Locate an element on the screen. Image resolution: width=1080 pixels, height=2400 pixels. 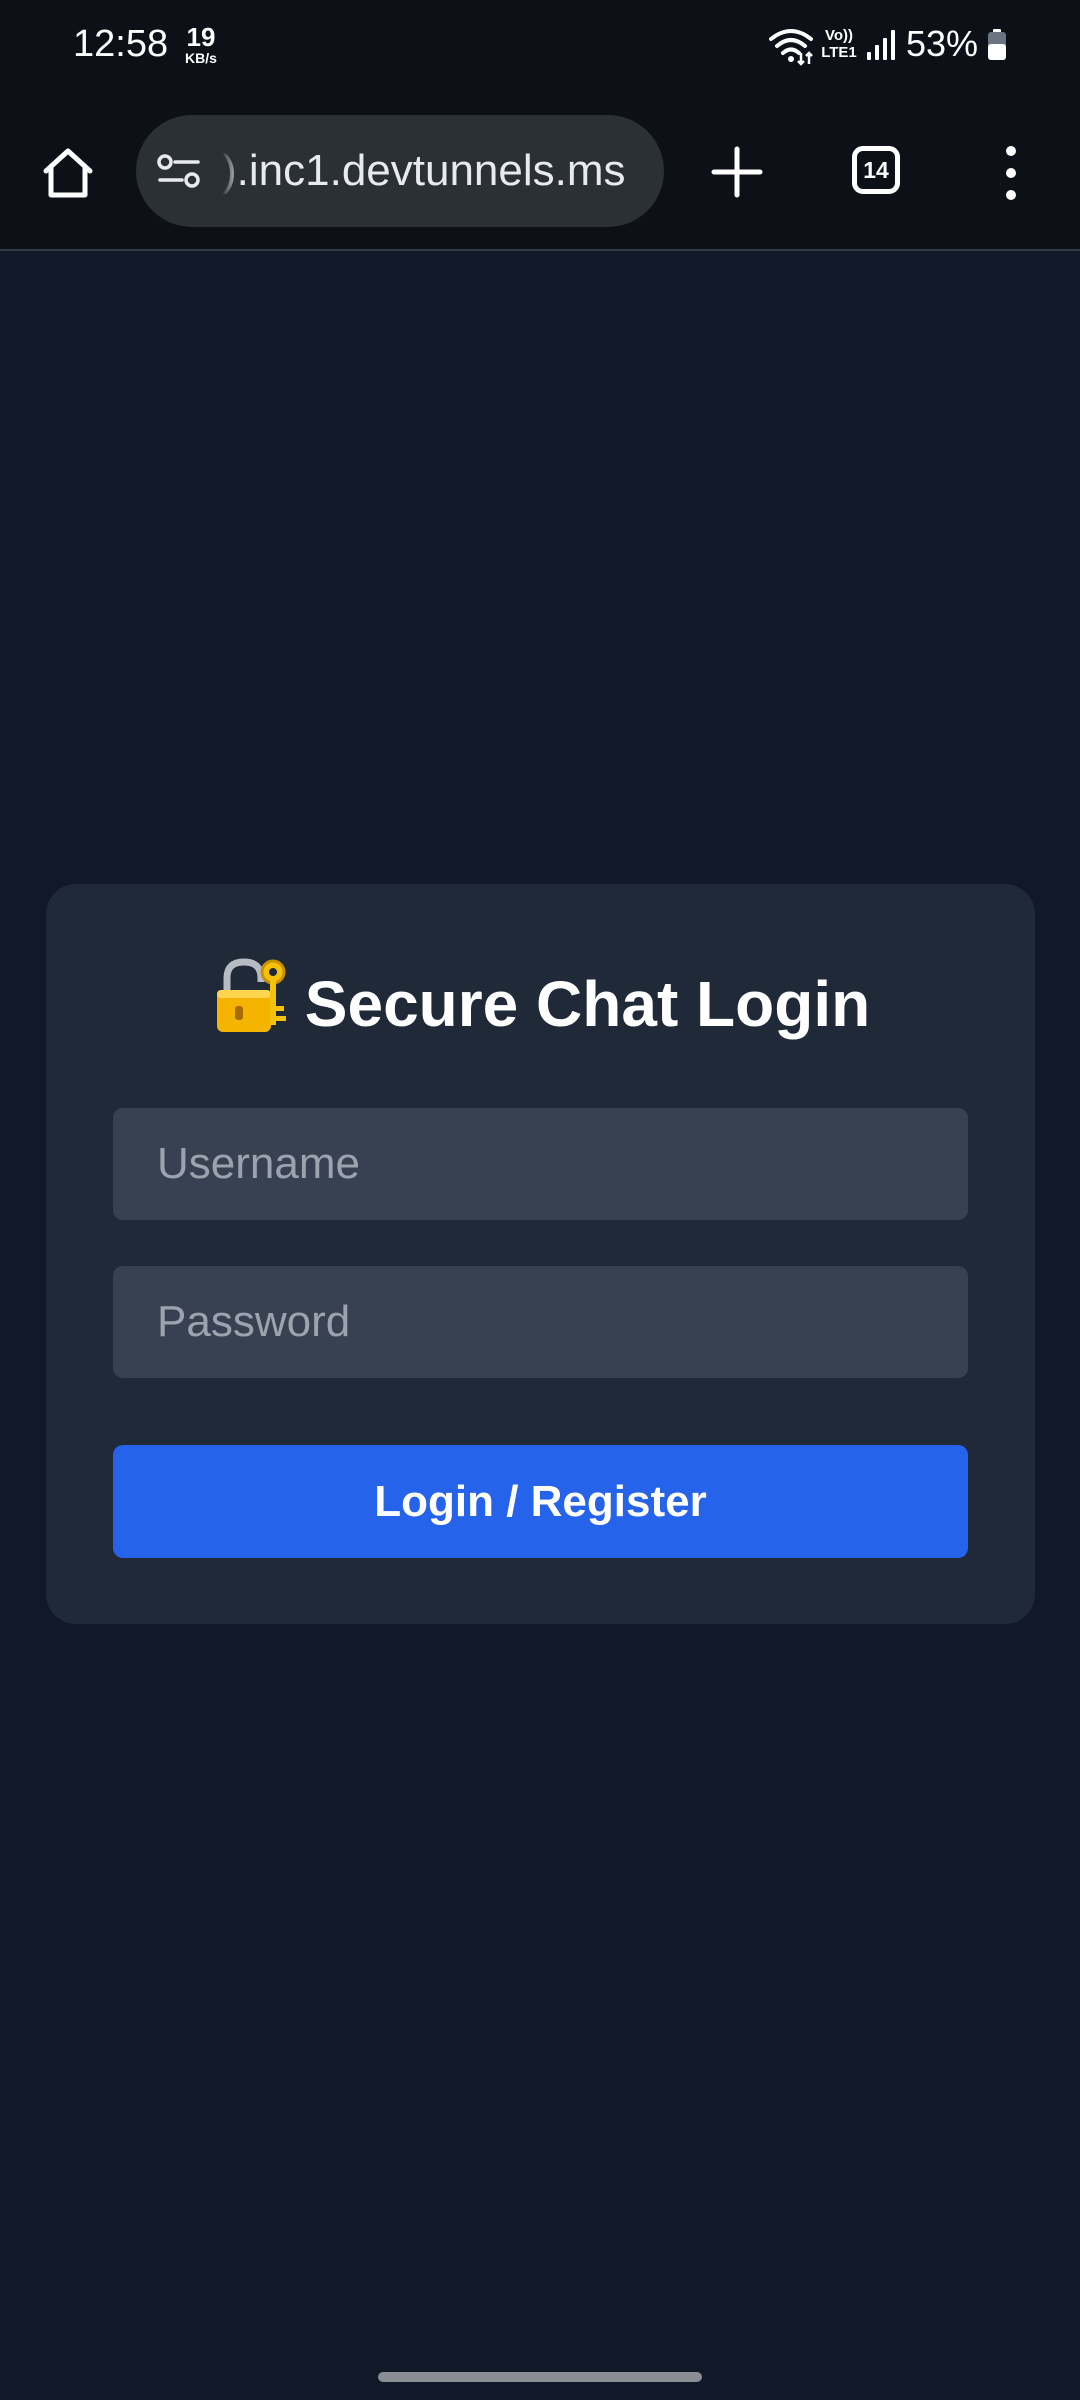
battery-percent: 53% is located at coordinates (942, 43).